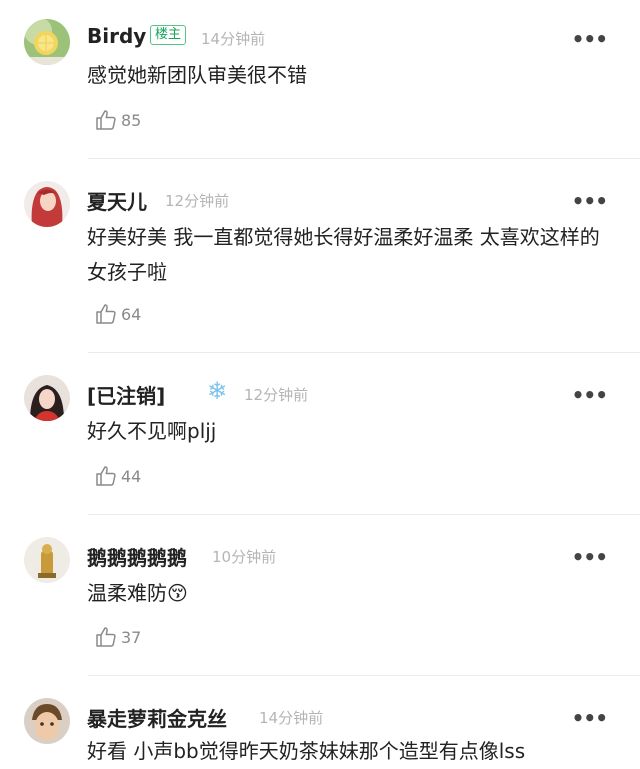 The height and width of the screenshot is (769, 640). I want to click on comment-text: 好久不见啊pljj, so click(152, 431).